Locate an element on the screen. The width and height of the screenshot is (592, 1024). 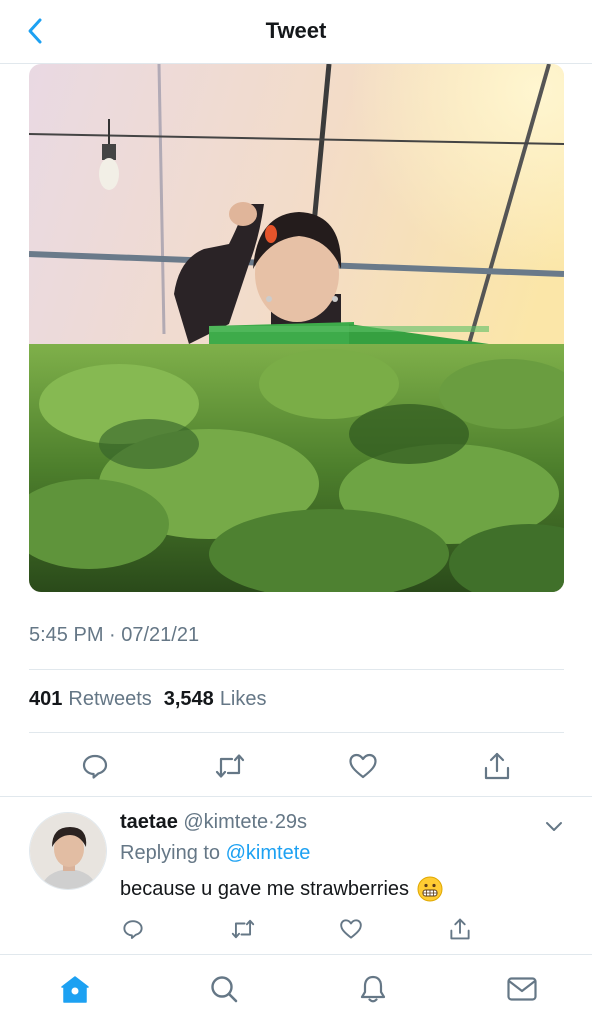
like-button is located at coordinates (363, 766).